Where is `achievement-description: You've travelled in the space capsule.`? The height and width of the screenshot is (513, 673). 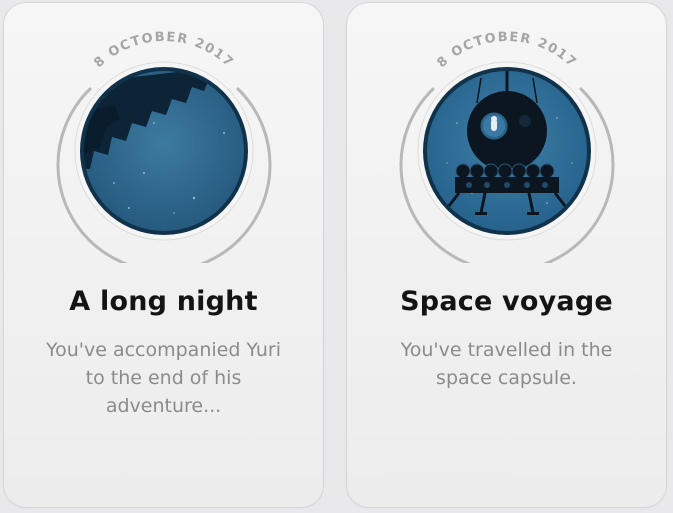 achievement-description: You've travelled in the space capsule. is located at coordinates (506, 364).